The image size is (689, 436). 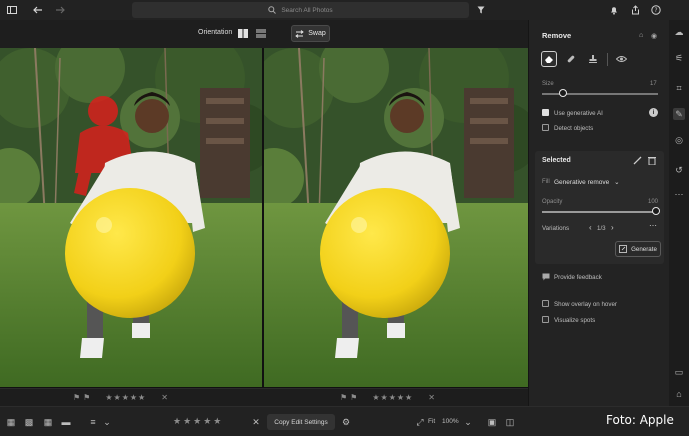 What do you see at coordinates (679, 88) in the screenshot?
I see `crop-icon: ⌗` at bounding box center [679, 88].